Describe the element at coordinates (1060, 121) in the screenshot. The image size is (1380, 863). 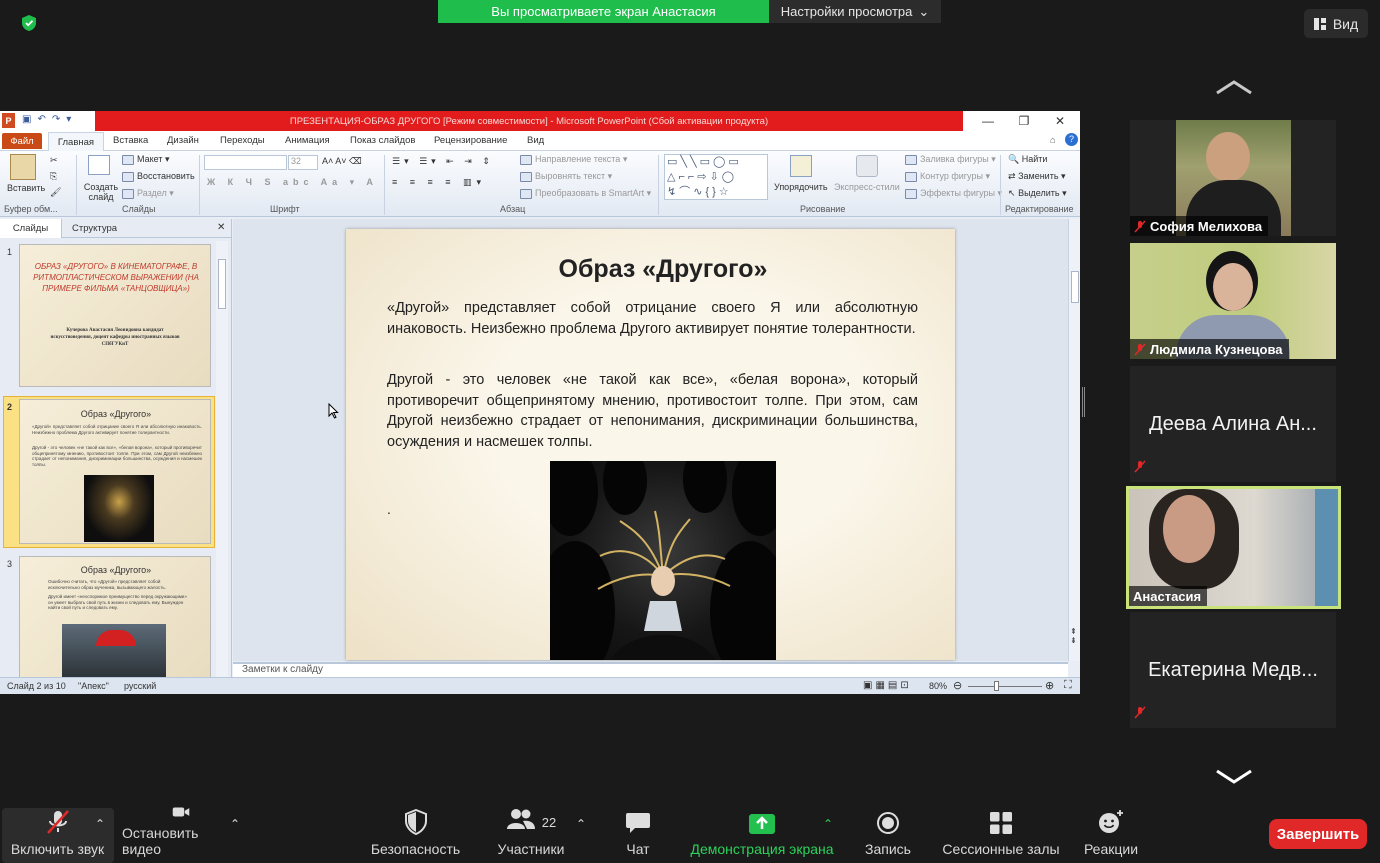
I see `close-button: ✕` at that location.